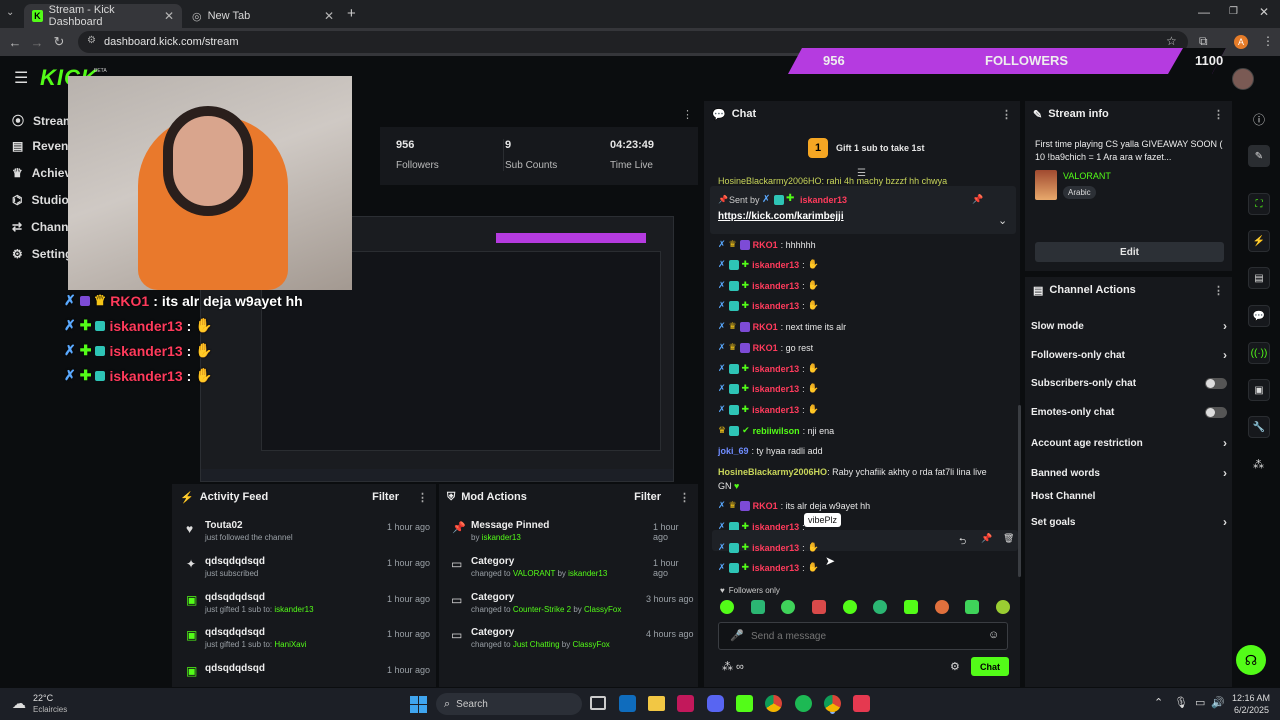 This screenshot has width=1280, height=720. Describe the element at coordinates (986, 538) in the screenshot. I see `pin-message-icon: 📌` at that location.